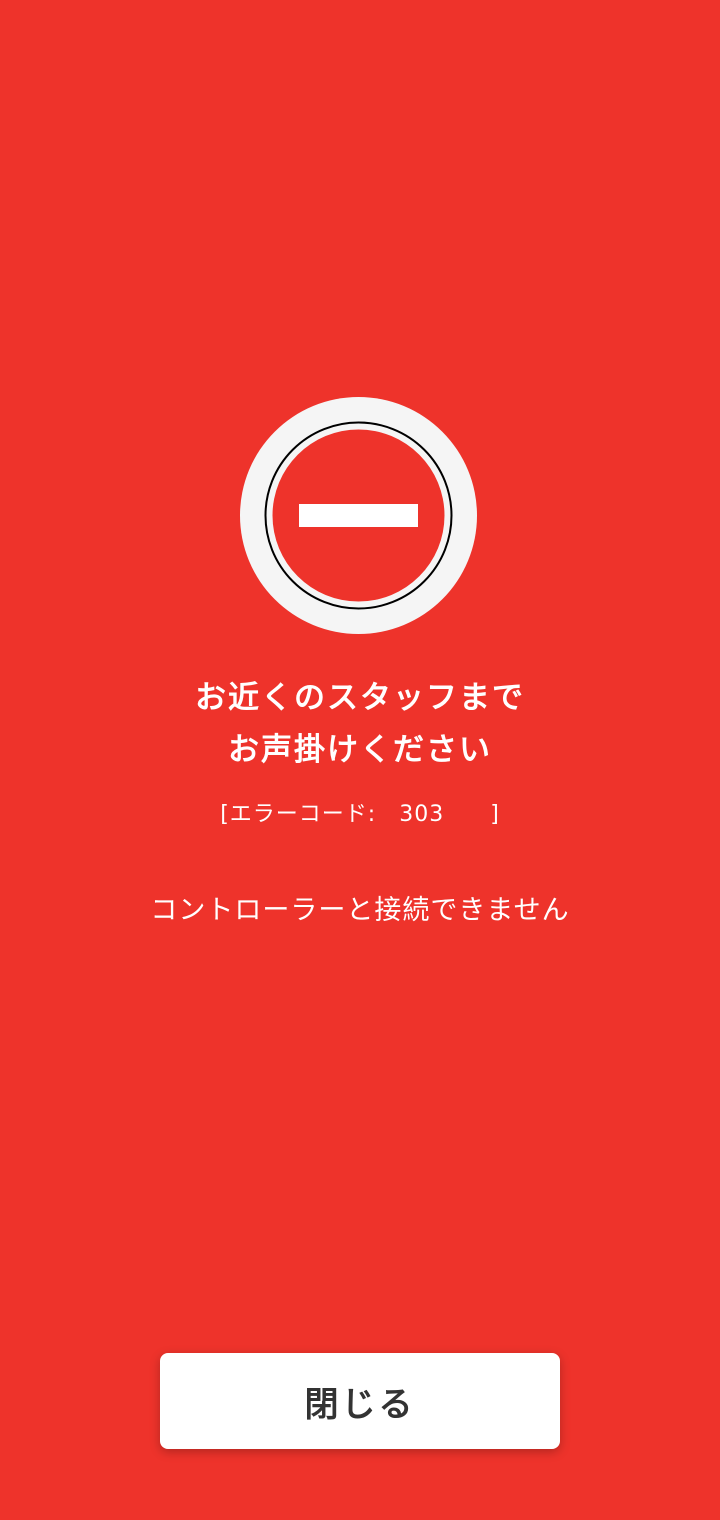 This screenshot has width=720, height=1520. What do you see at coordinates (360, 1404) in the screenshot?
I see `close-button-label: 閉じる` at bounding box center [360, 1404].